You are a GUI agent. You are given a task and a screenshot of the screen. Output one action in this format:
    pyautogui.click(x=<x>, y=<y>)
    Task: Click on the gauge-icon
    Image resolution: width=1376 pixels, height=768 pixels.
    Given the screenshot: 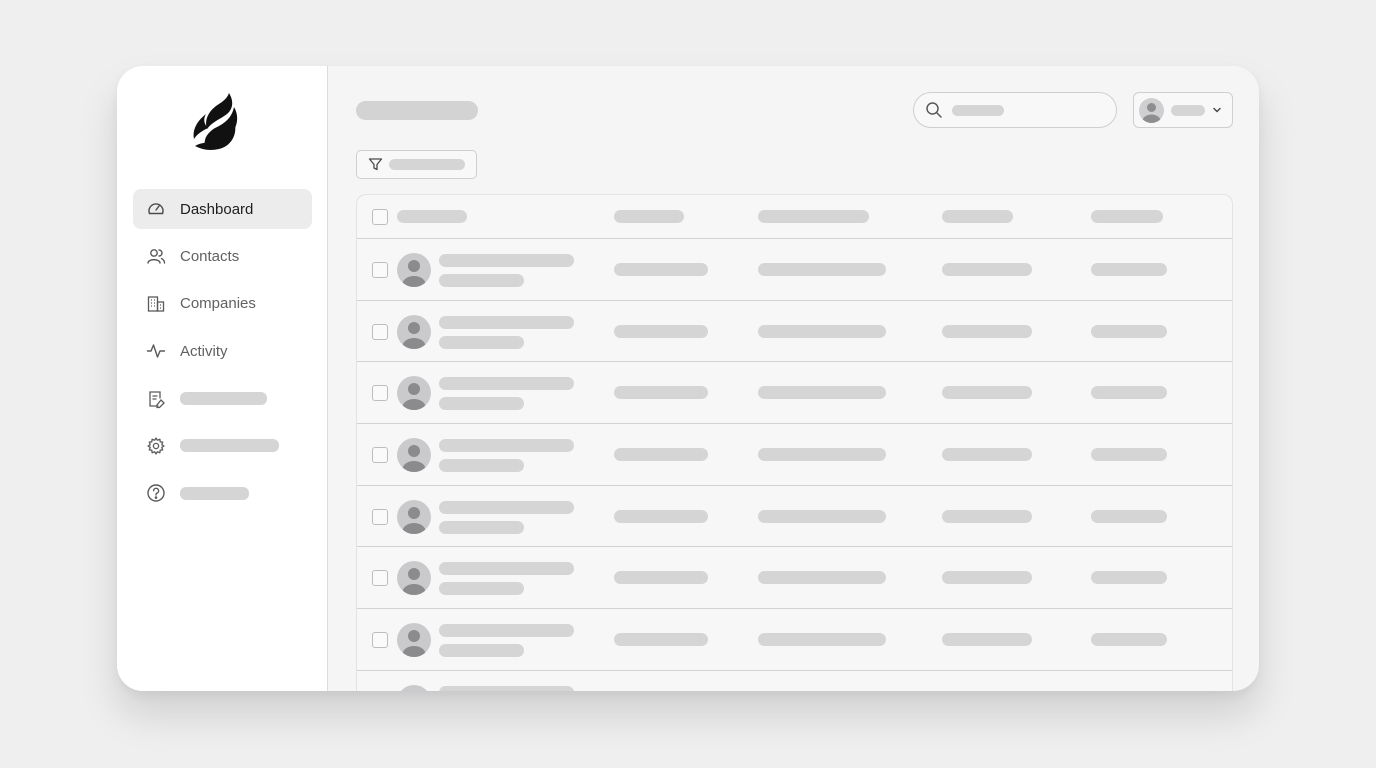 What is the action you would take?
    pyautogui.click(x=156, y=209)
    